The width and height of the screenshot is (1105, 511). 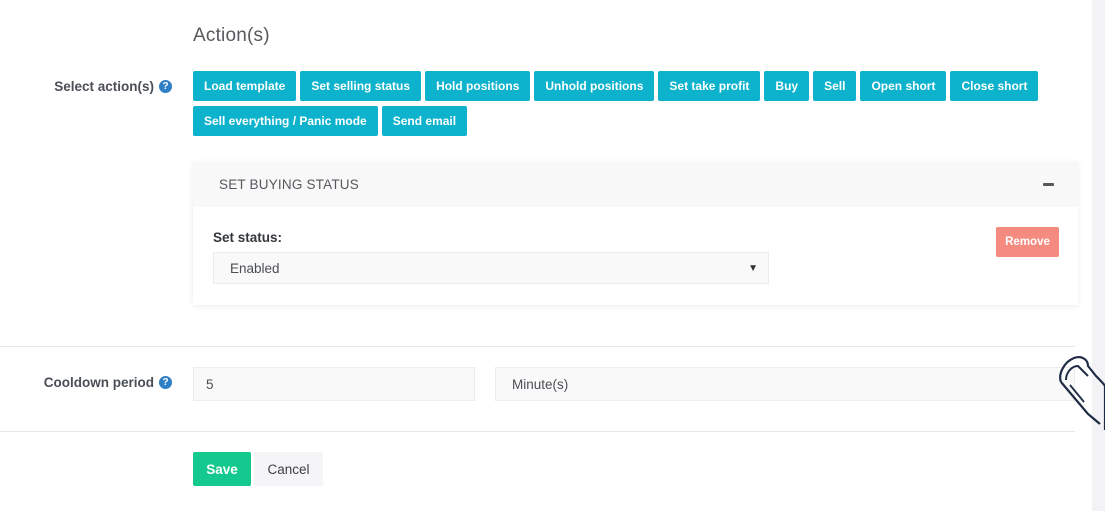 What do you see at coordinates (1048, 184) in the screenshot?
I see `collapse-minus-icon` at bounding box center [1048, 184].